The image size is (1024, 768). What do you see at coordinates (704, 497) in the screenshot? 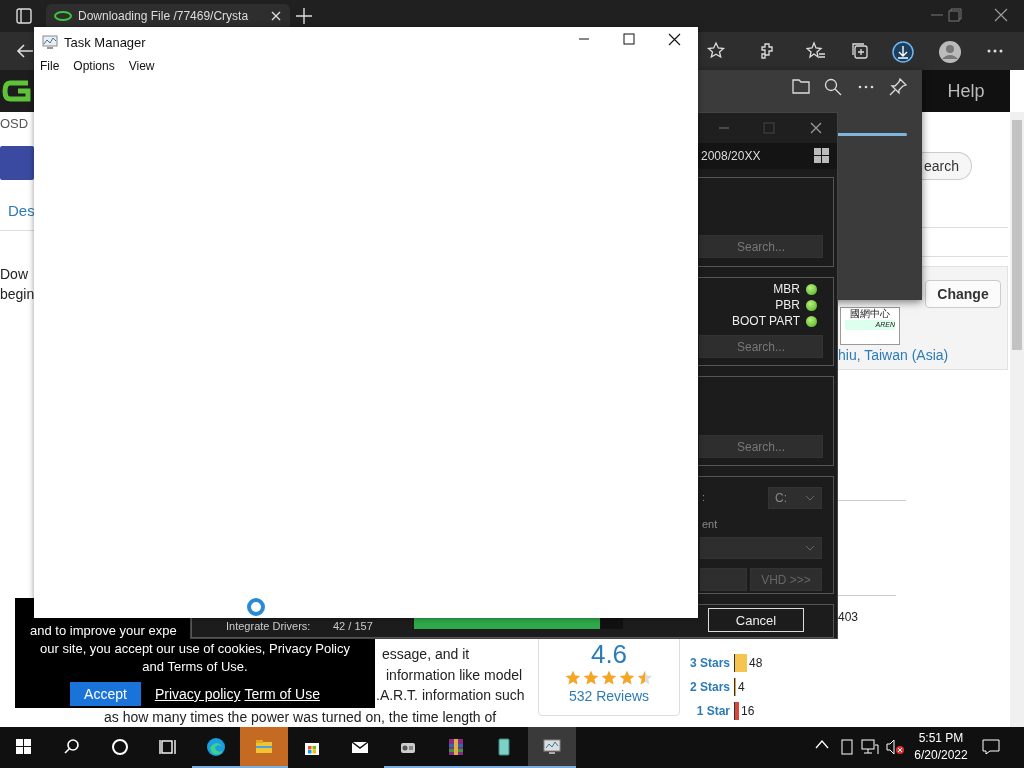
I see `drive-label: :` at bounding box center [704, 497].